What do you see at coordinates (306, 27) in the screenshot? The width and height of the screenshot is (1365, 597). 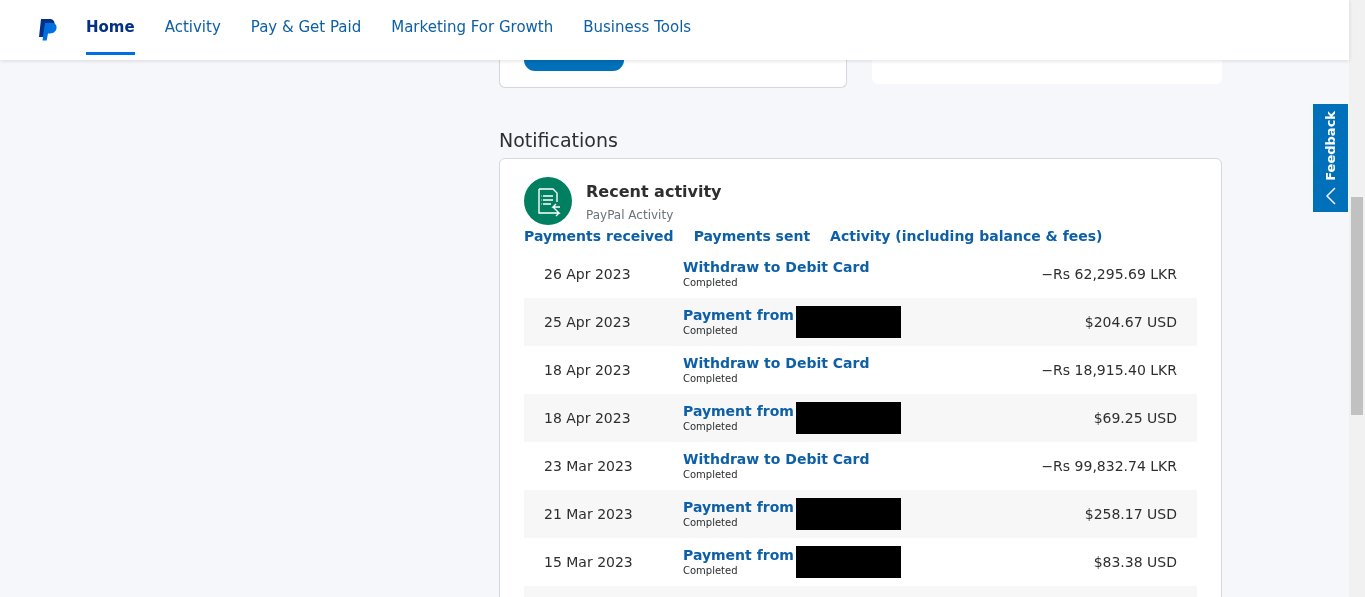 I see `nav-tab: Pay & Get Paid` at bounding box center [306, 27].